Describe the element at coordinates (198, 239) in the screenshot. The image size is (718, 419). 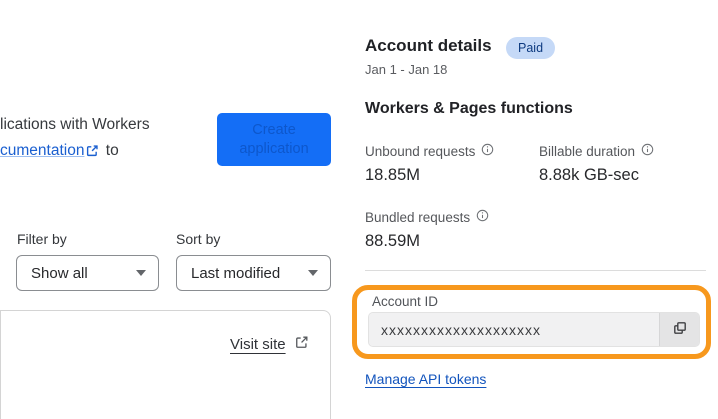
I see `sort-by-label: Sort by` at that location.